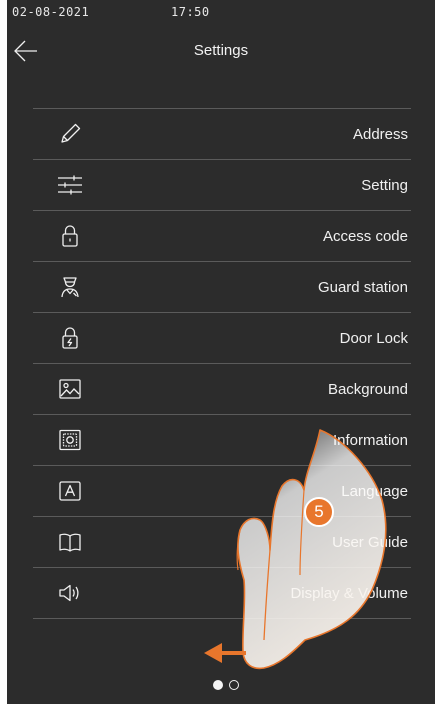  I want to click on menu-item-label: Language, so click(374, 491).